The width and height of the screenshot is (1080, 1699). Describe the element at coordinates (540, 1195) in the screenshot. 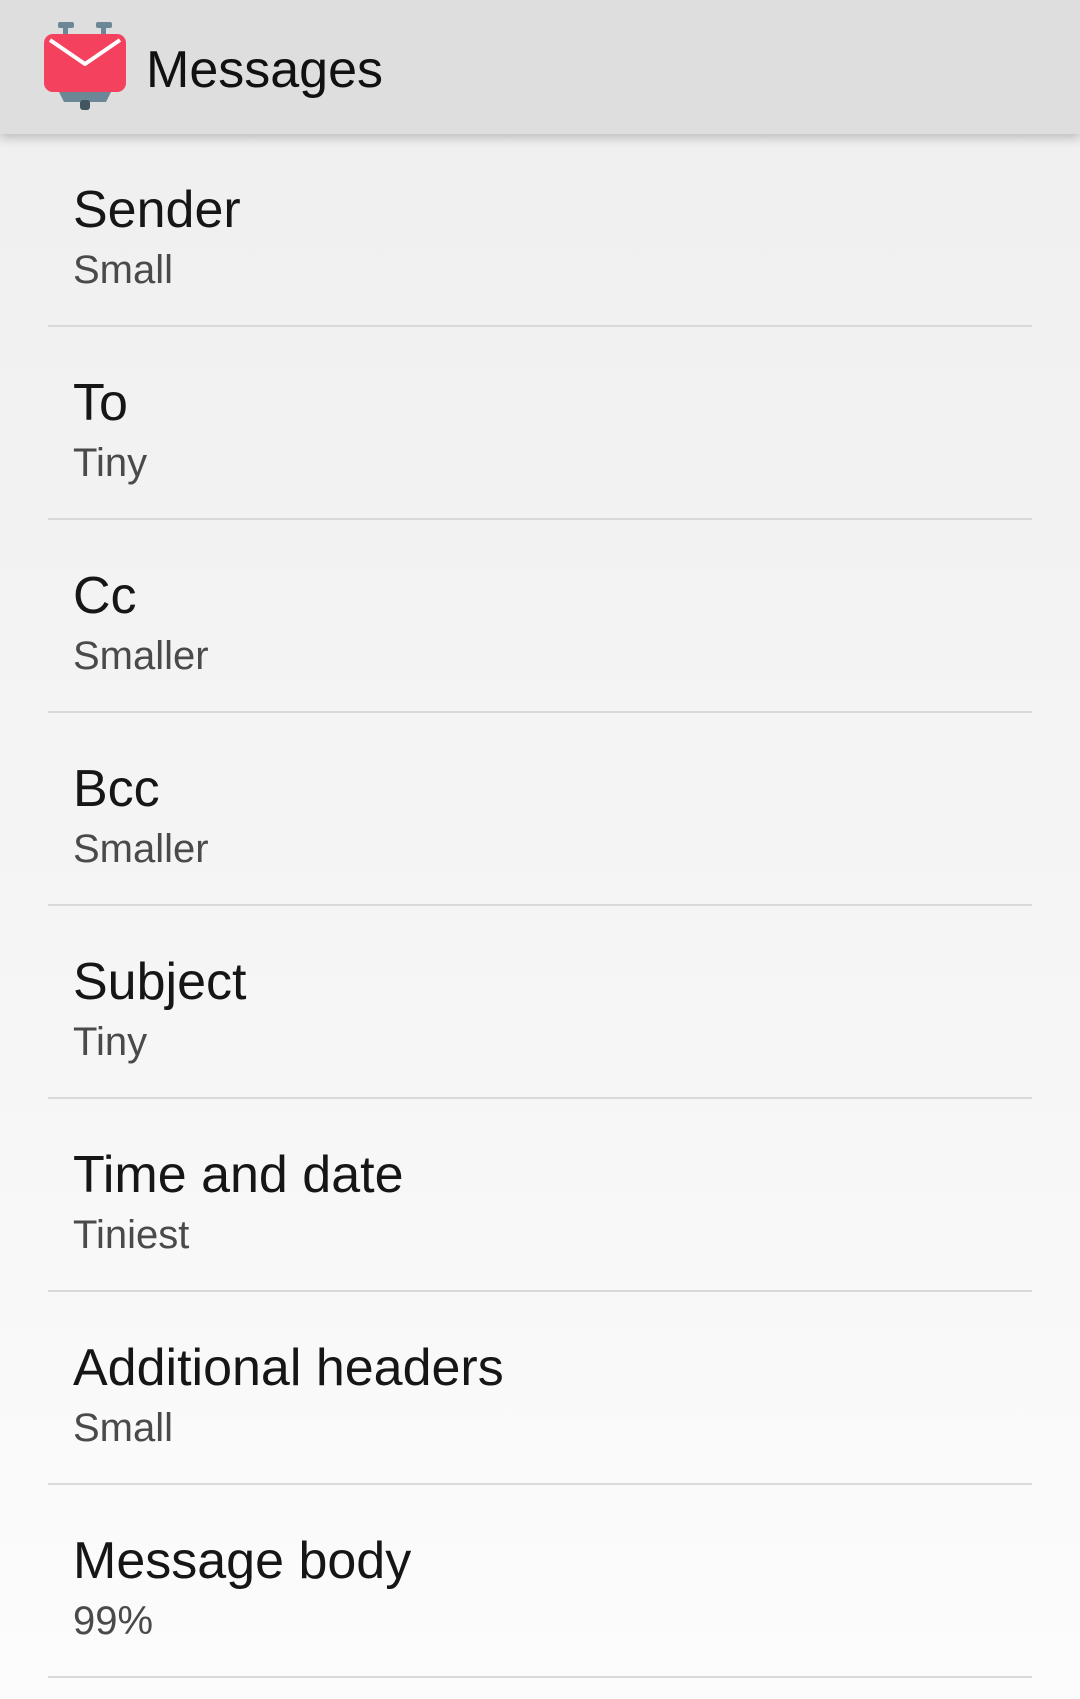

I see `setting-time-and-date: Time and date Tiniest` at that location.